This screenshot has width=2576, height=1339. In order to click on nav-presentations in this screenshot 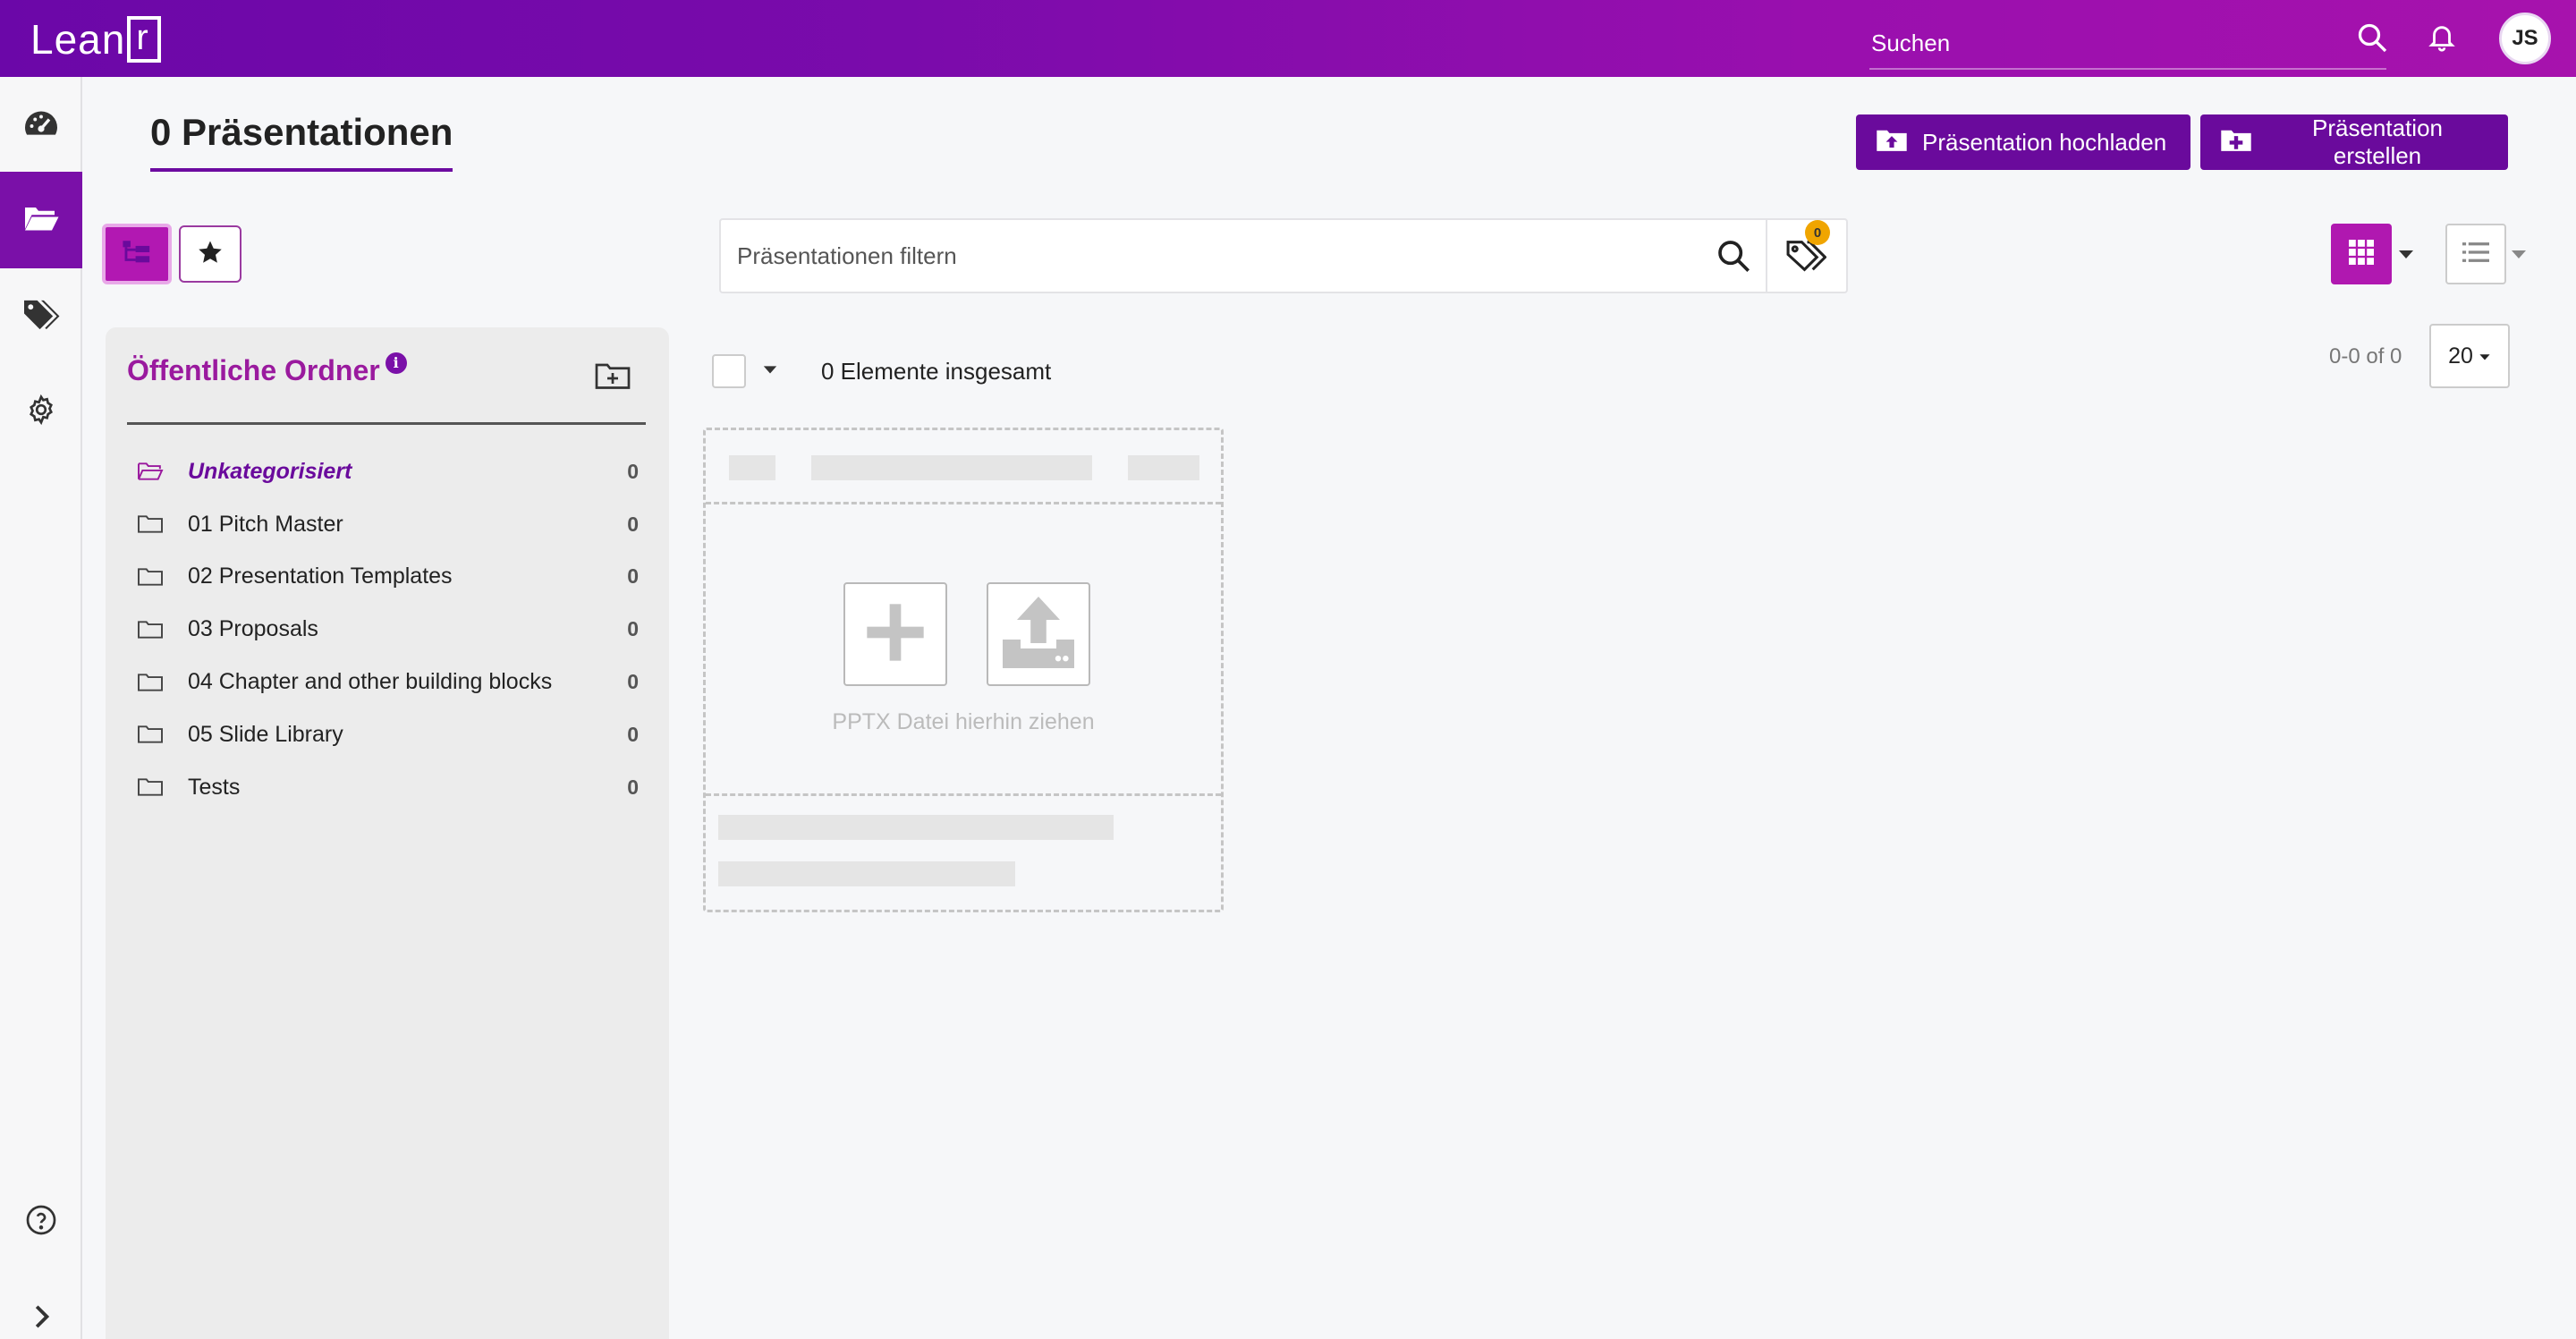, I will do `click(41, 220)`.